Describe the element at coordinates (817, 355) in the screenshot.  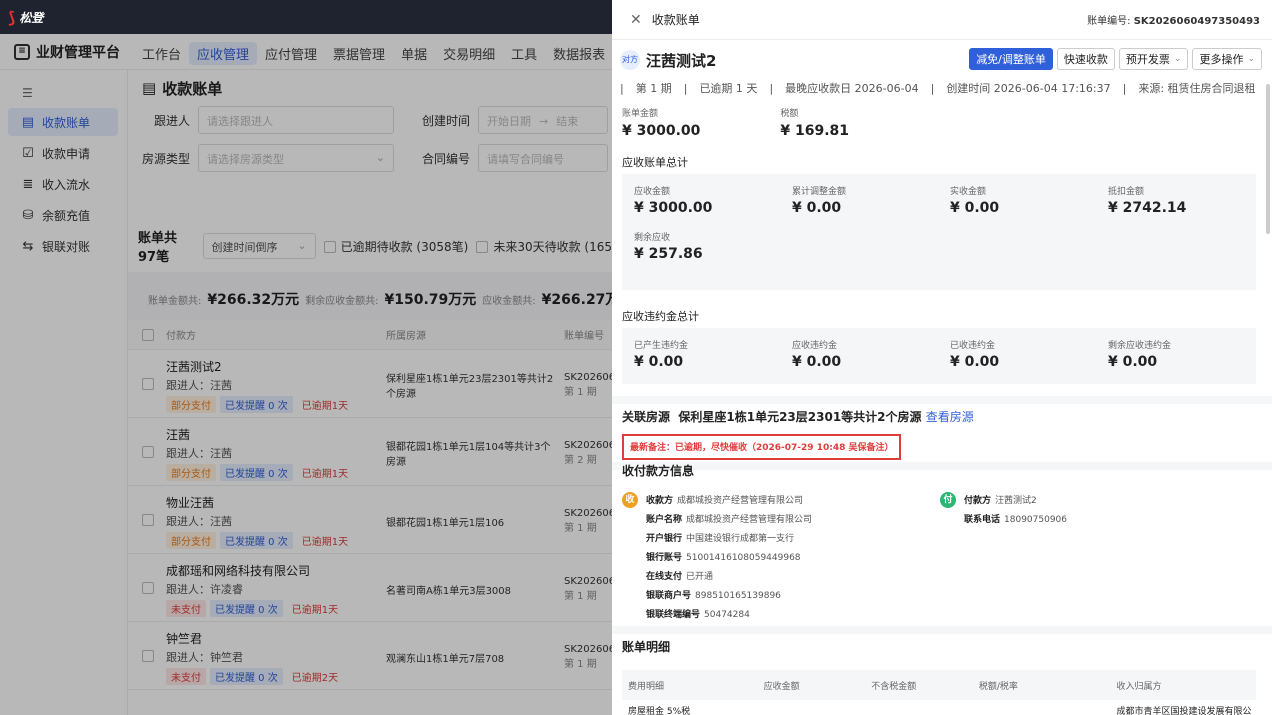
I see `penalty-item-1: 应收违约金 ¥ 0.00` at that location.